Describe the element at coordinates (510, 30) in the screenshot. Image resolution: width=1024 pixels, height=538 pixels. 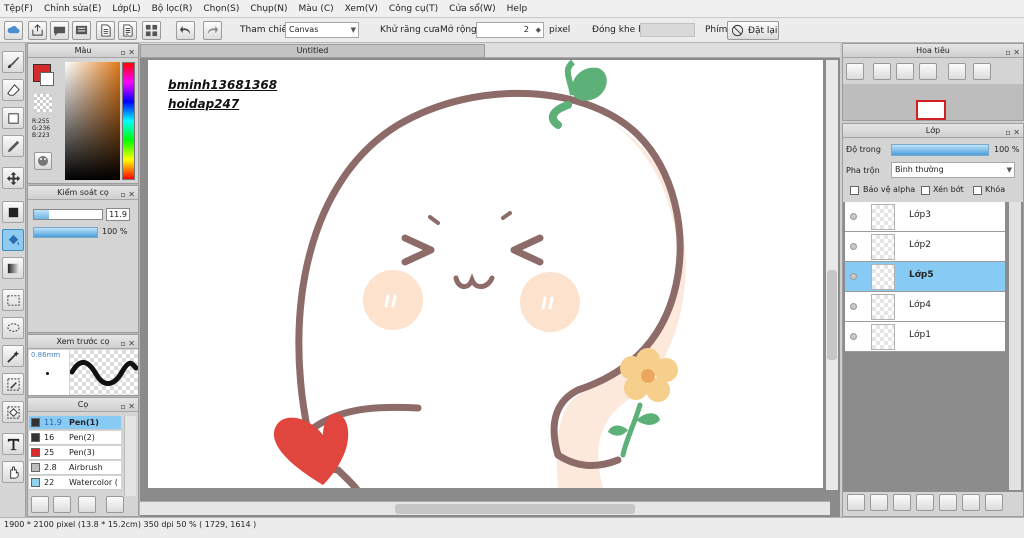
I see `expand-input: 2 ◆` at that location.